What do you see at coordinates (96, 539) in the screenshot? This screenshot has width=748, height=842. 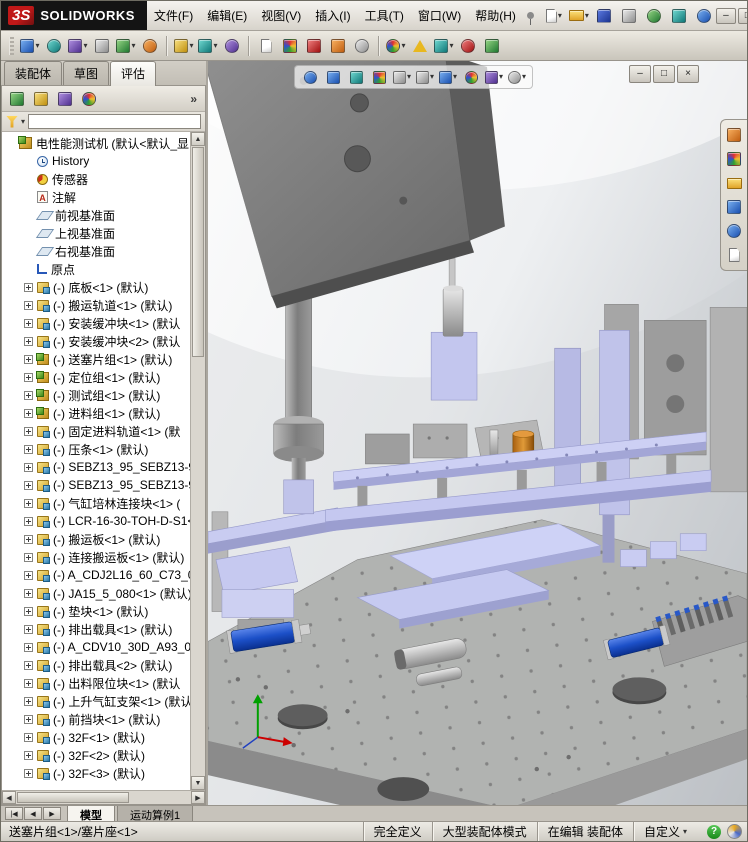 I see `tree-item: (-) 搬运板<1> (默认)` at bounding box center [96, 539].